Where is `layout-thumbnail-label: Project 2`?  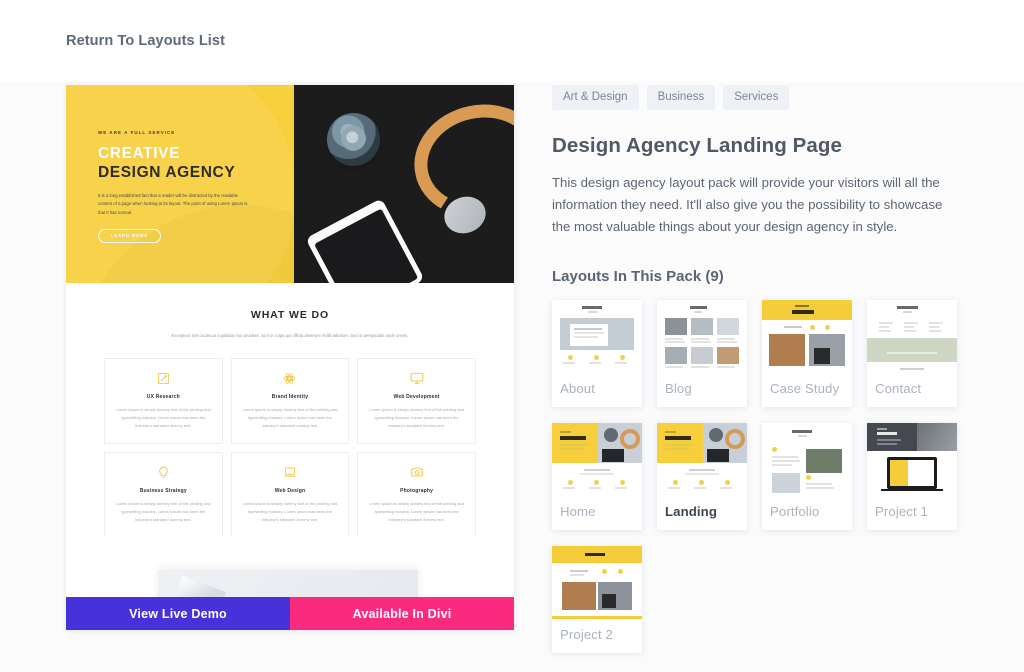 layout-thumbnail-label: Project 2 is located at coordinates (586, 635).